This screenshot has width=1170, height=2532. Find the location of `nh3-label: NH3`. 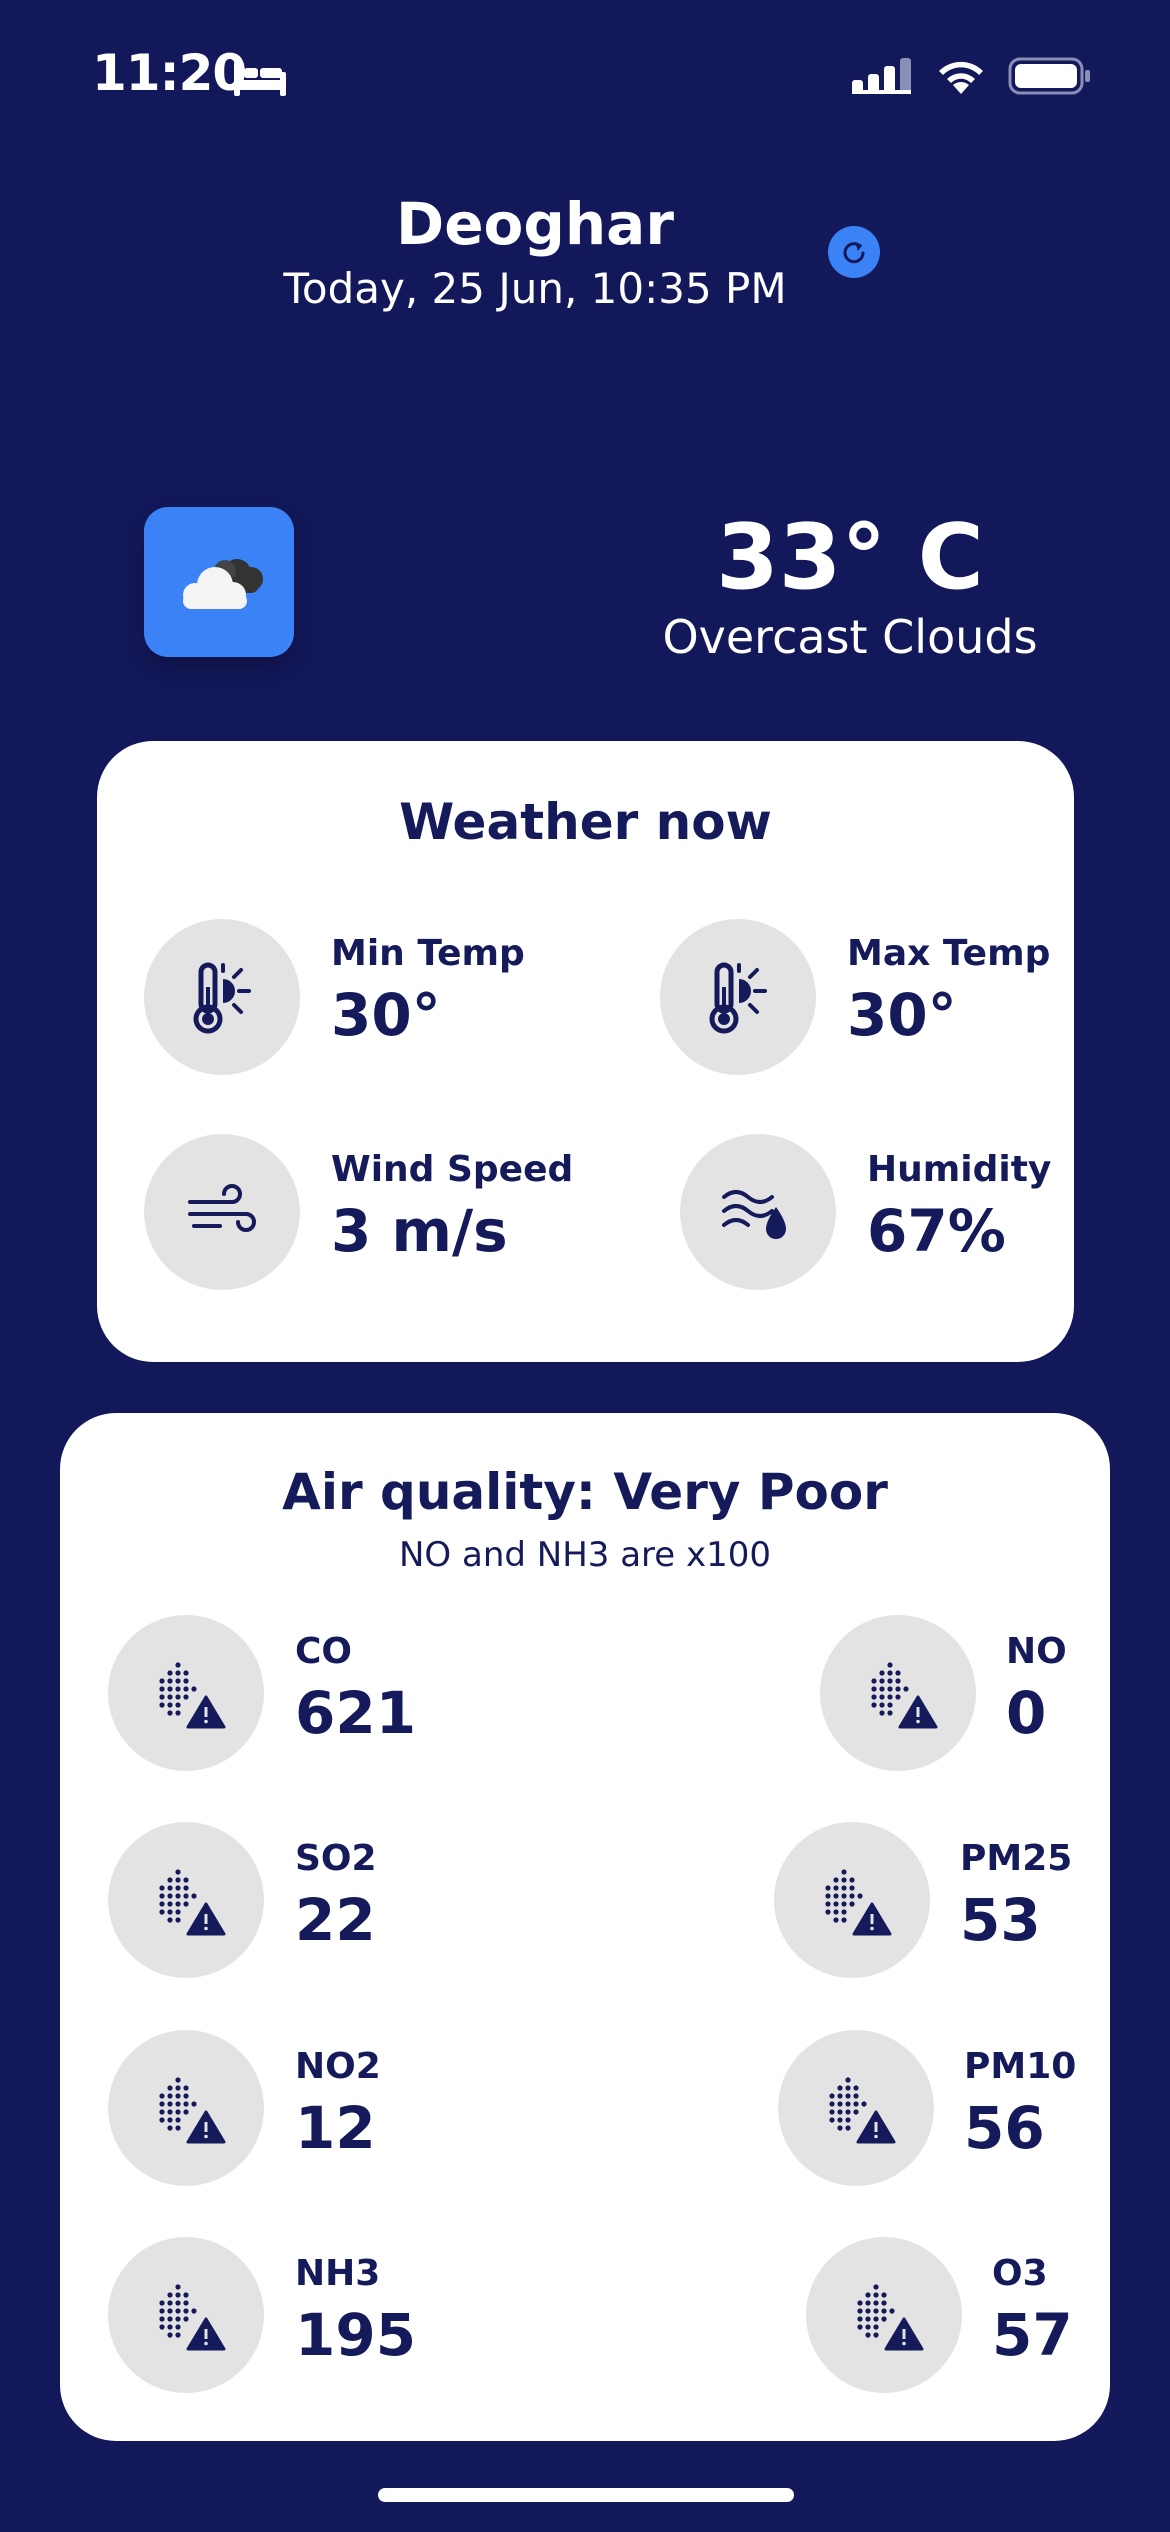

nh3-label: NH3 is located at coordinates (338, 2273).